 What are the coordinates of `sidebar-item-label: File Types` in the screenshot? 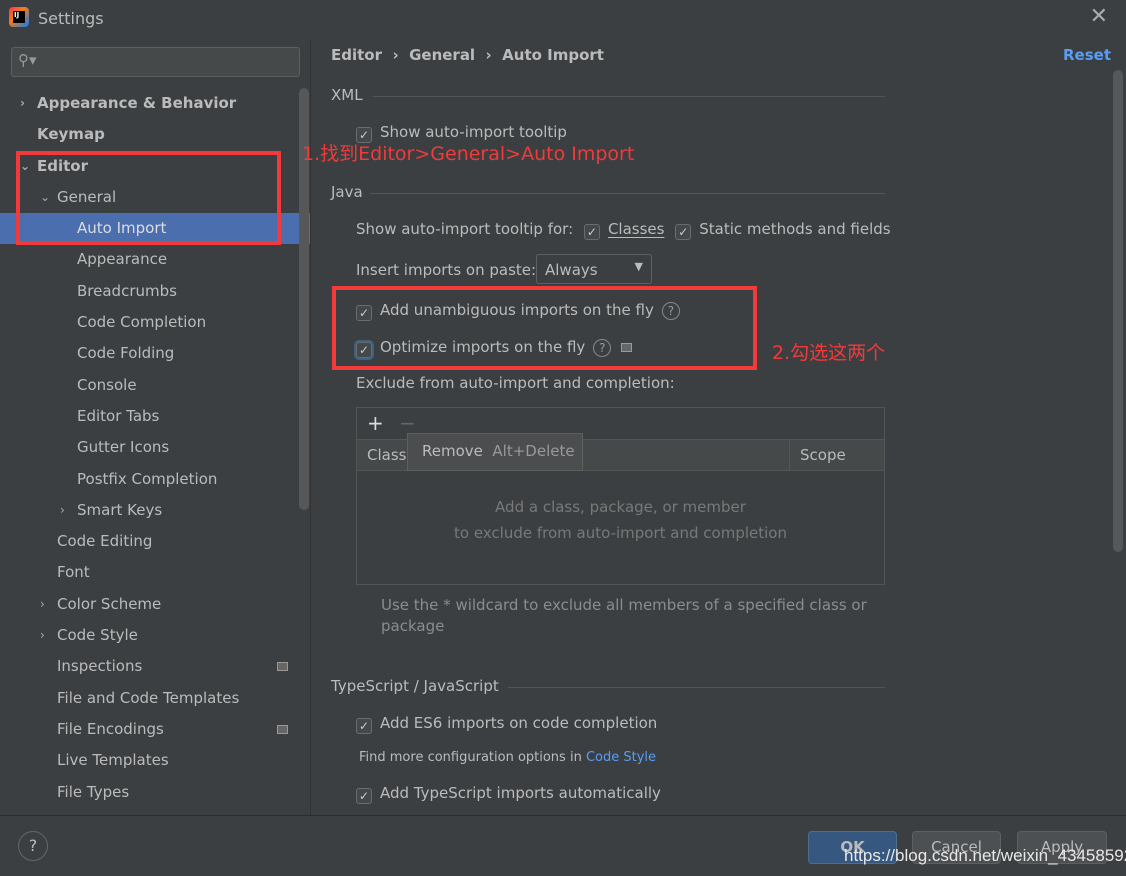 It's located at (93, 791).